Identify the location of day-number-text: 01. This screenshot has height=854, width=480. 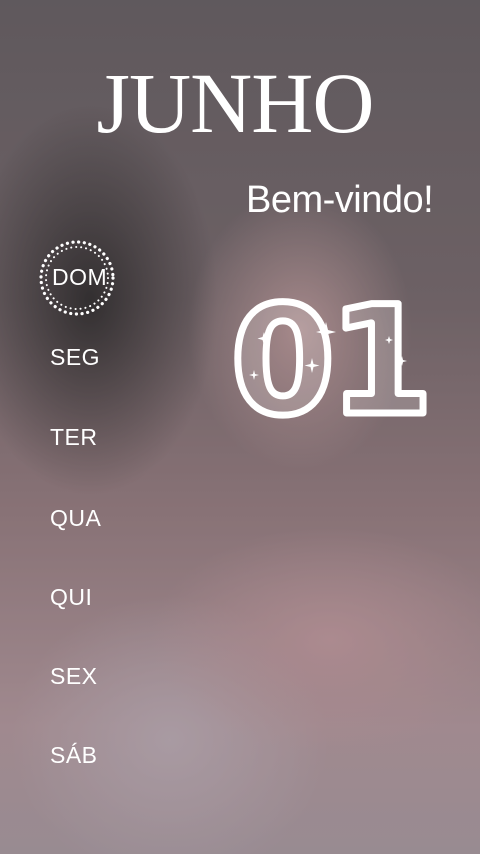
(329, 362).